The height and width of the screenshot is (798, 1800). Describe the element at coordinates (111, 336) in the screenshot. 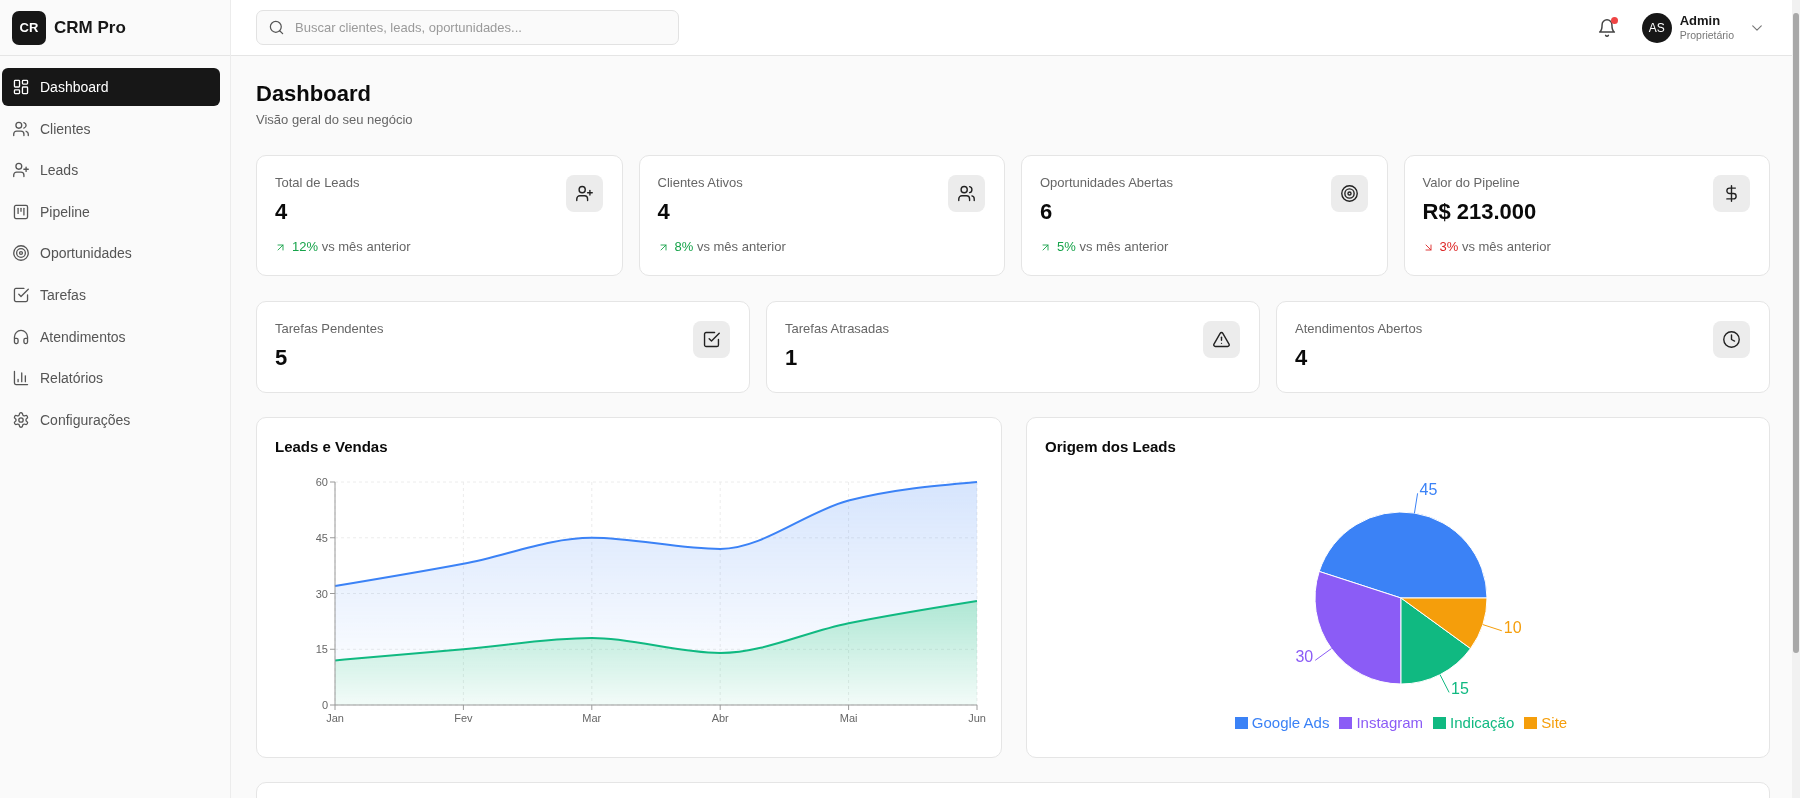

I see `nav-item: Atendimentos` at that location.